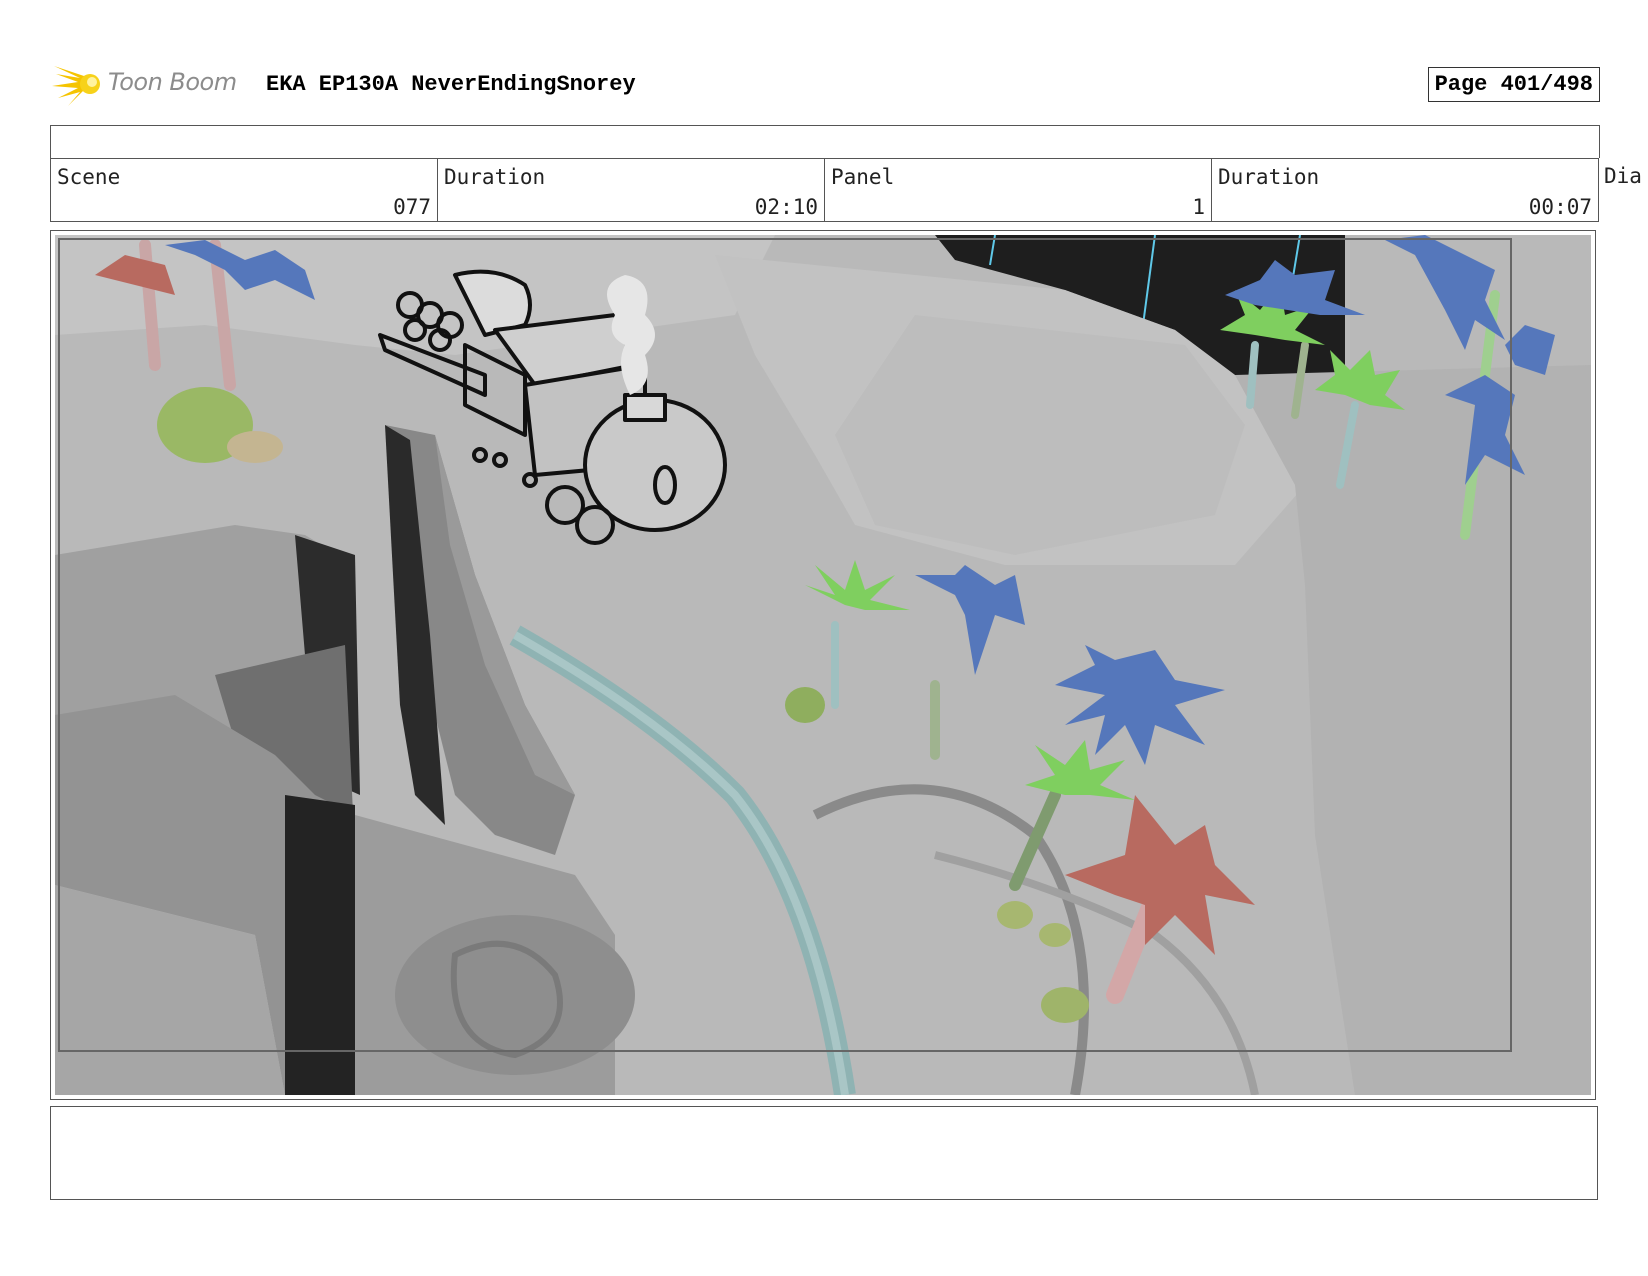  I want to click on scene-value: 077, so click(412, 207).